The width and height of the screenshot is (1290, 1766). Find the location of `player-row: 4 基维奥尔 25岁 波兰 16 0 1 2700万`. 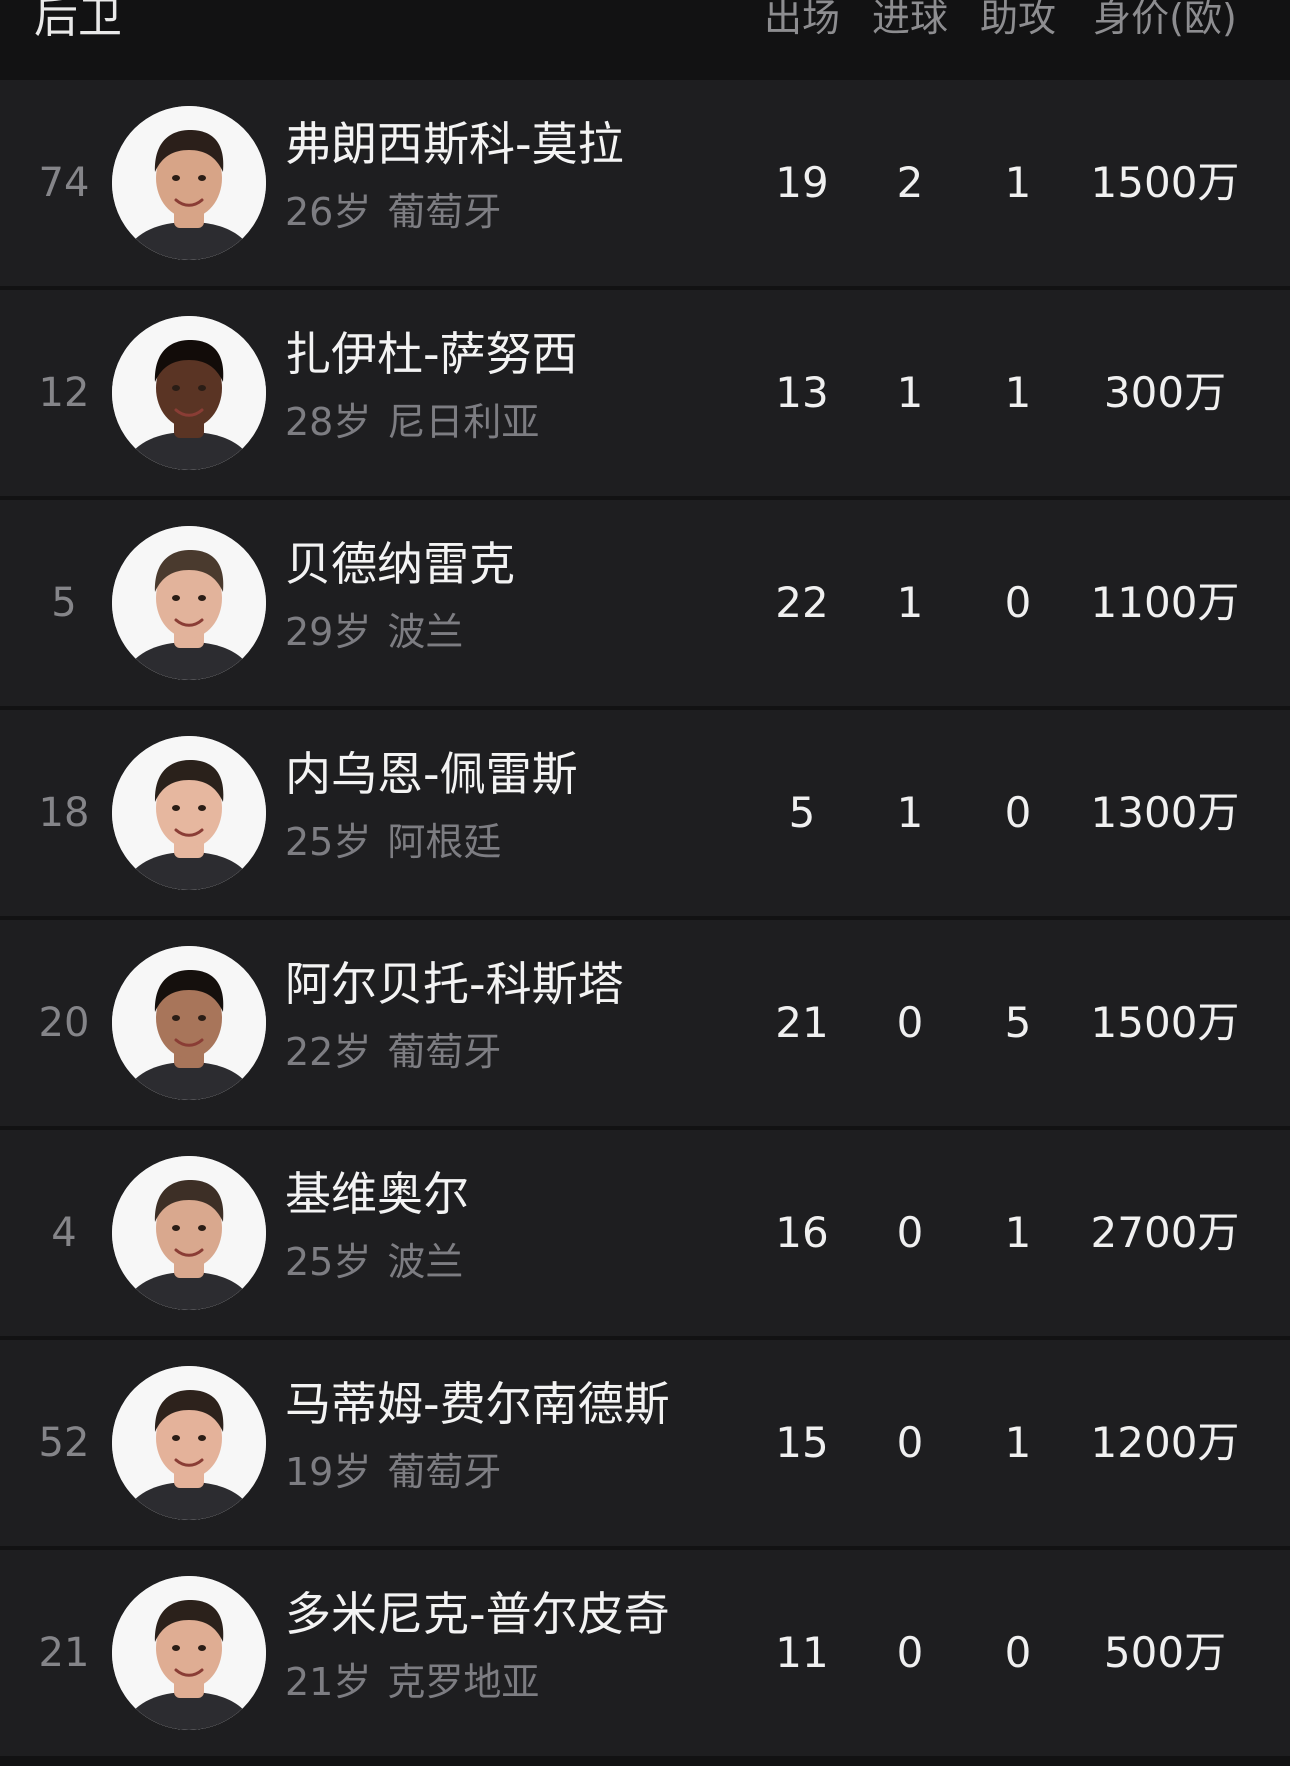

player-row: 4 基维奥尔 25岁 波兰 16 0 1 2700万 is located at coordinates (645, 1235).